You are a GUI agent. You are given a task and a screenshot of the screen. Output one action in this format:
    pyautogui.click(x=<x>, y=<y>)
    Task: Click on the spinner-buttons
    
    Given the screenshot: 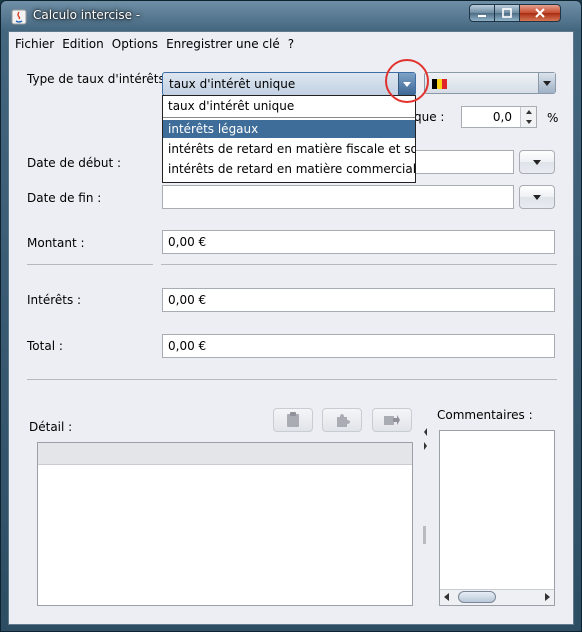 What is the action you would take?
    pyautogui.click(x=528, y=117)
    